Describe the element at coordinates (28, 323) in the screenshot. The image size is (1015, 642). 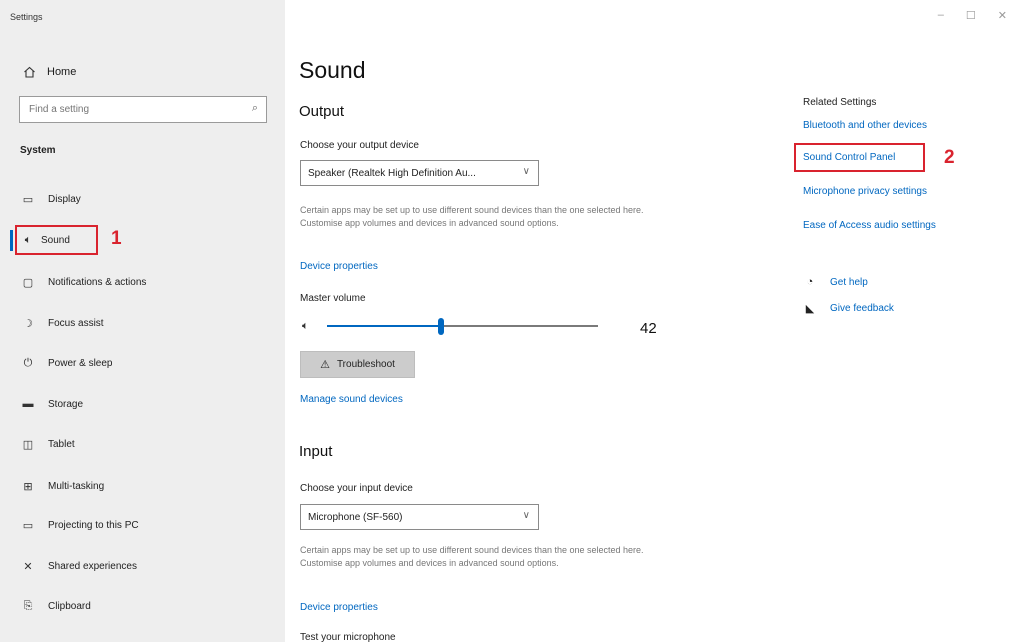
I see `moon-icon: ☽` at that location.